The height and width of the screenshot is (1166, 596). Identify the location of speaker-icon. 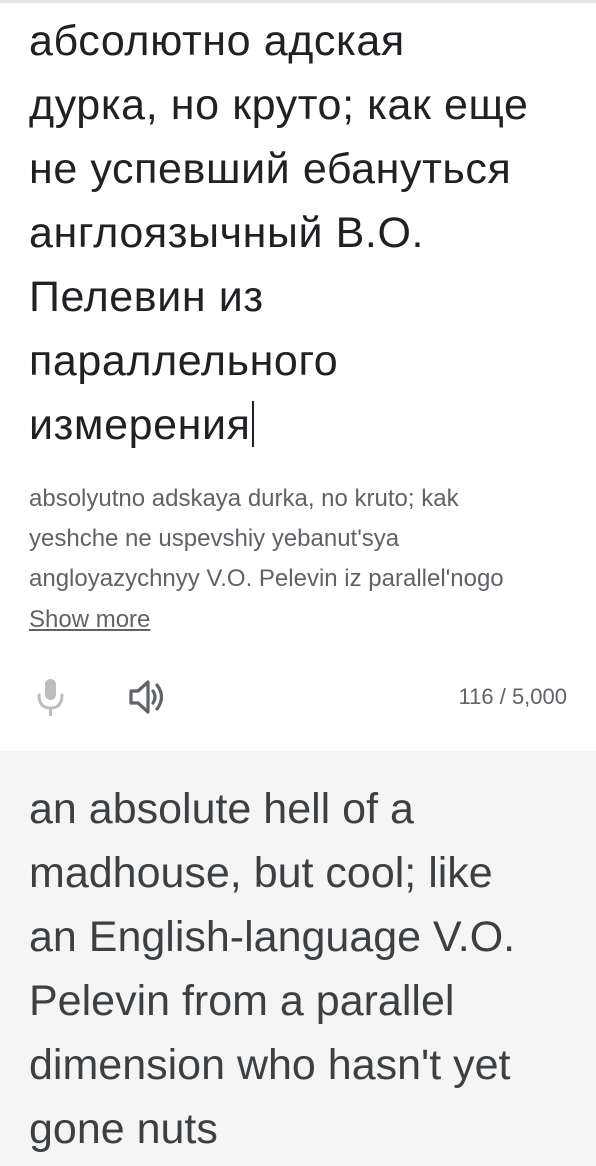
(146, 697).